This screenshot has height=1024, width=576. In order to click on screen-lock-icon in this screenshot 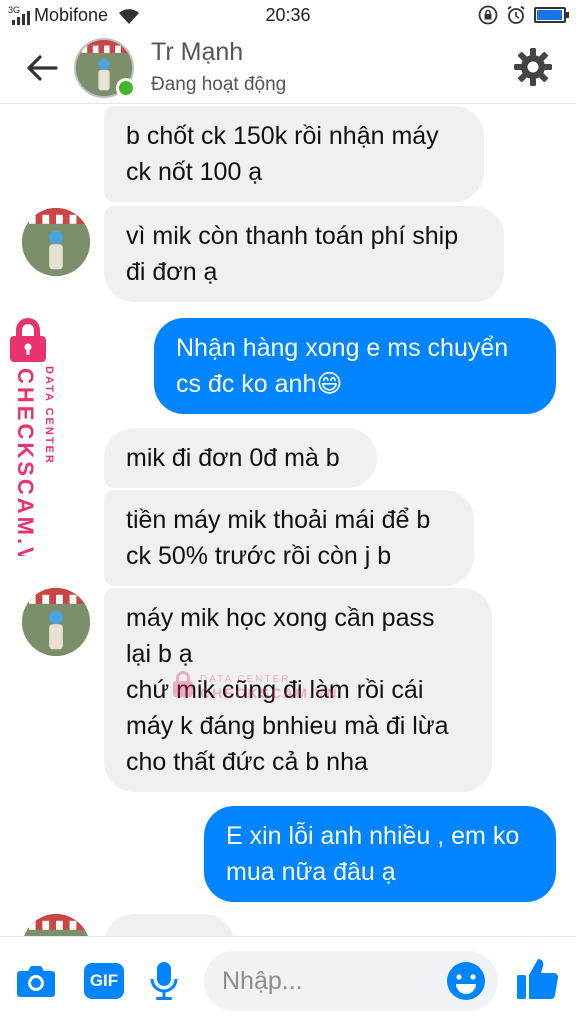, I will do `click(488, 15)`.